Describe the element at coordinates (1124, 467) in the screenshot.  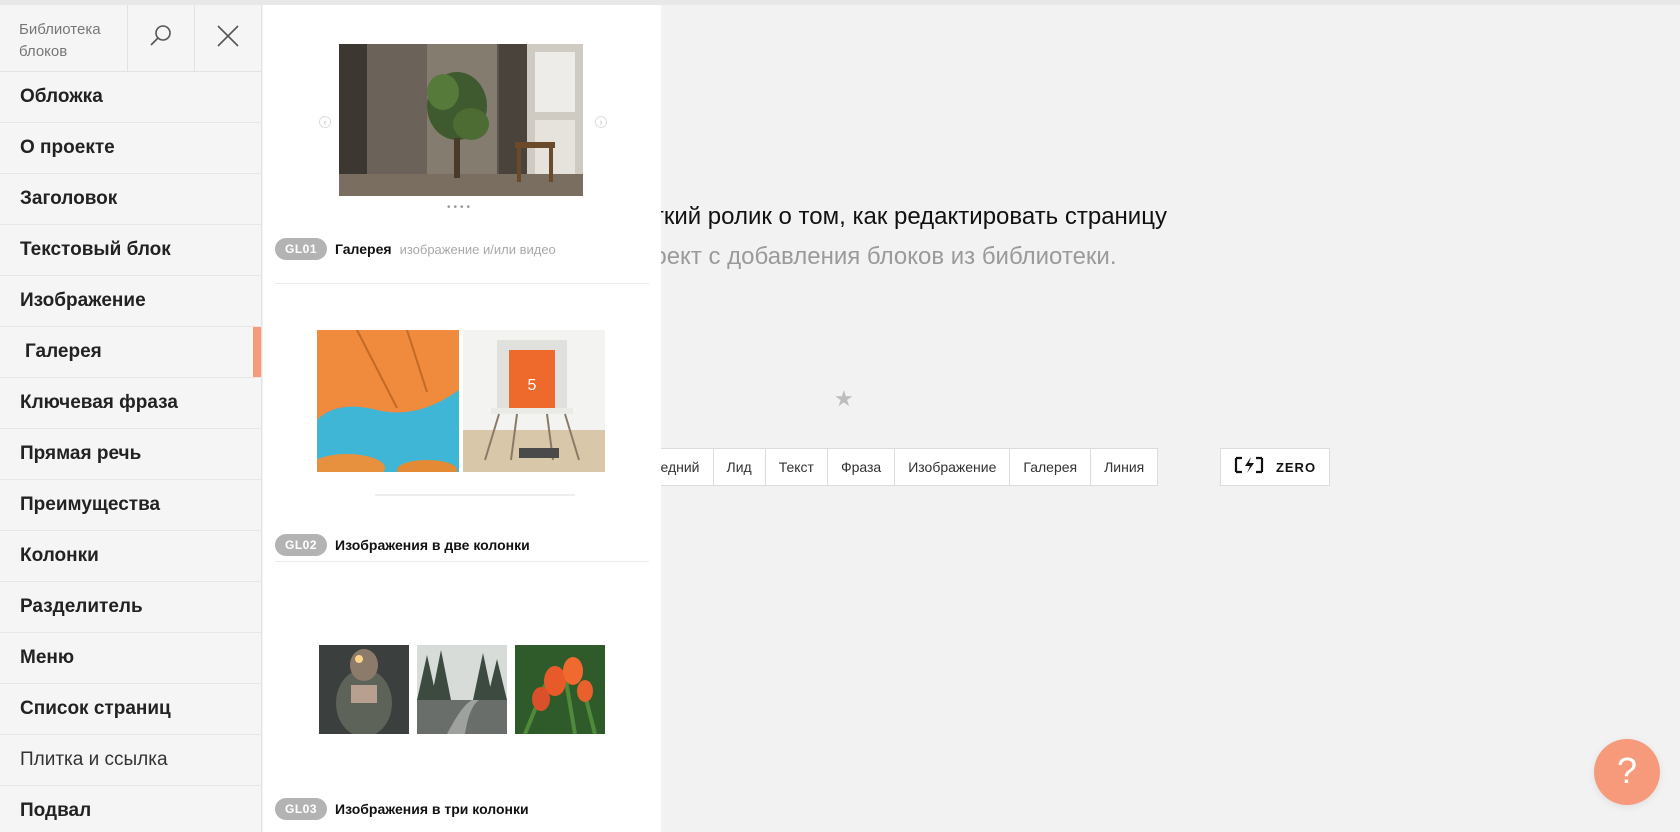
I see `quick-add-button: Линия` at that location.